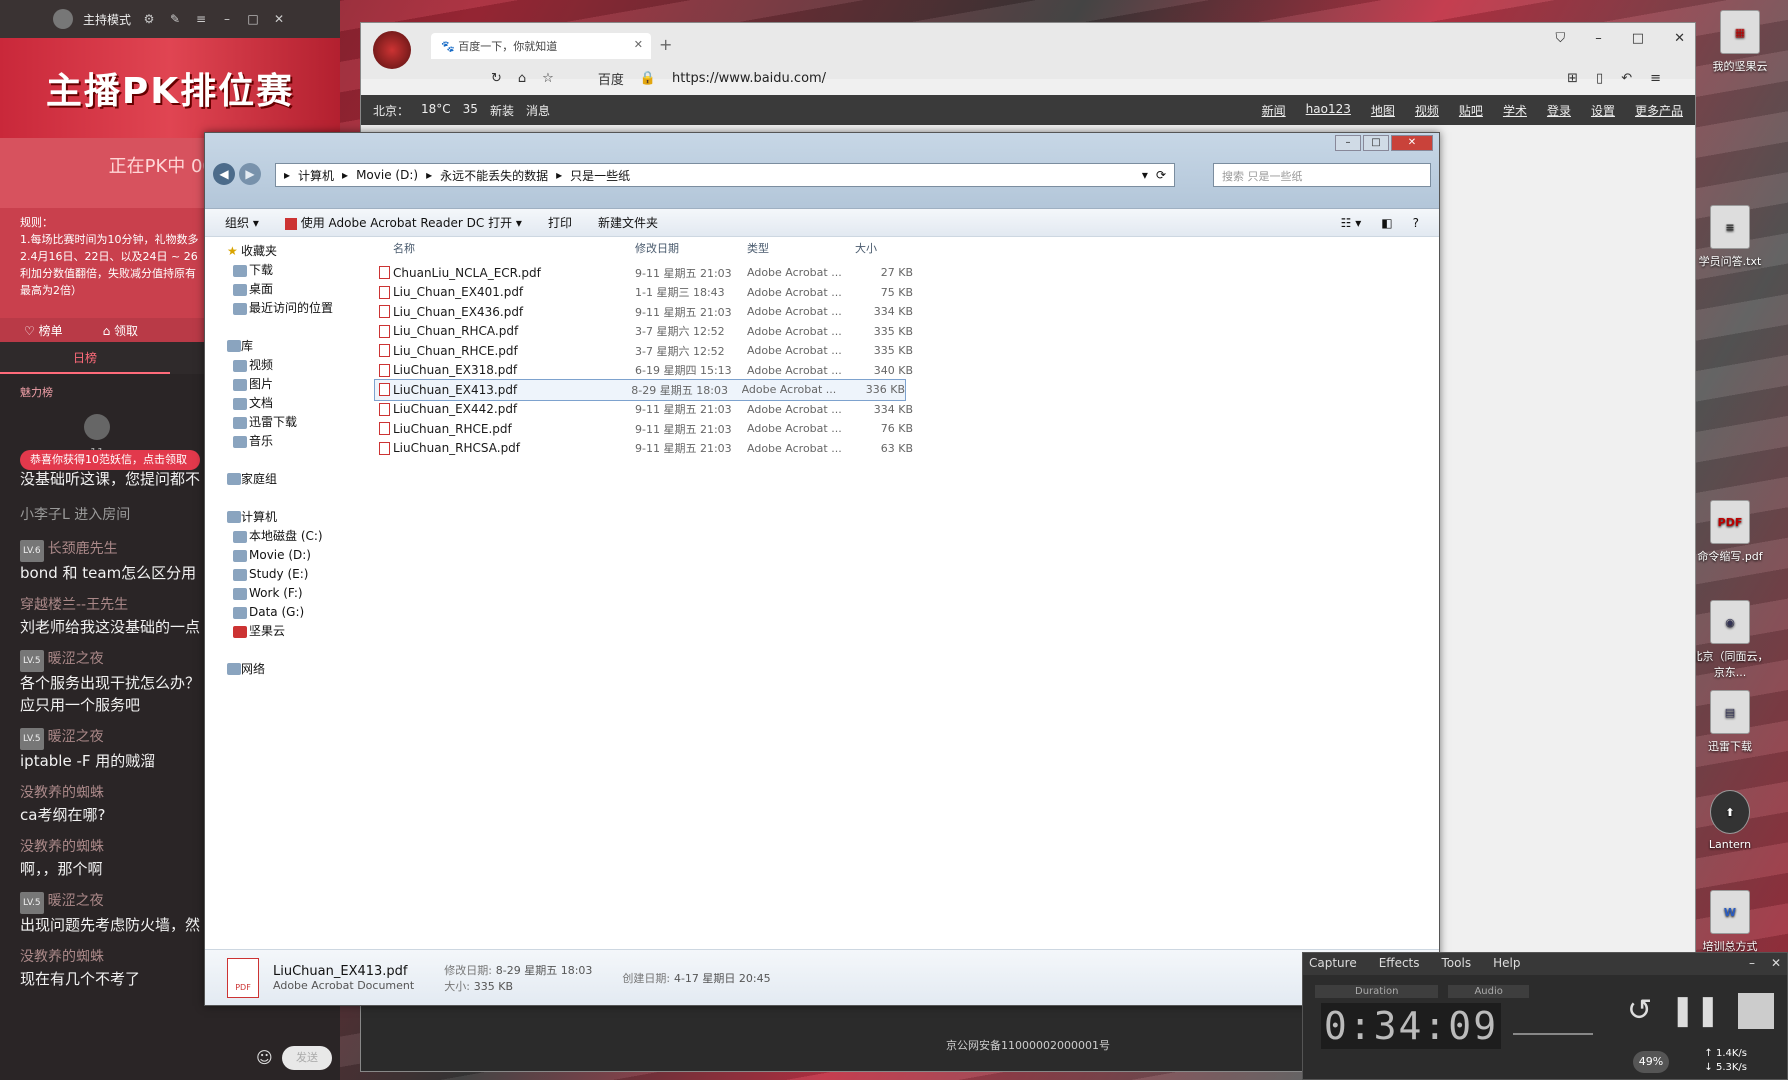 The image size is (1788, 1080). Describe the element at coordinates (1383, 110) in the screenshot. I see `nav-link-map: 地图` at that location.